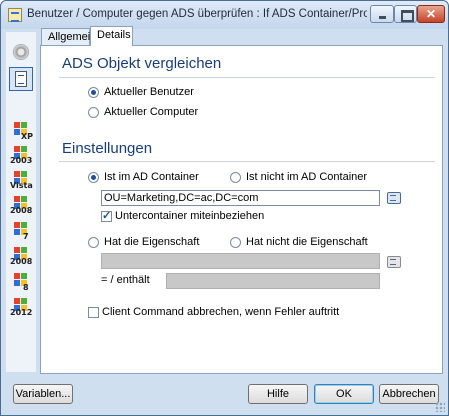 This screenshot has width=449, height=416. What do you see at coordinates (189, 216) in the screenshot?
I see `include-subcontainers-label: Untercontainer miteinbeziehen` at bounding box center [189, 216].